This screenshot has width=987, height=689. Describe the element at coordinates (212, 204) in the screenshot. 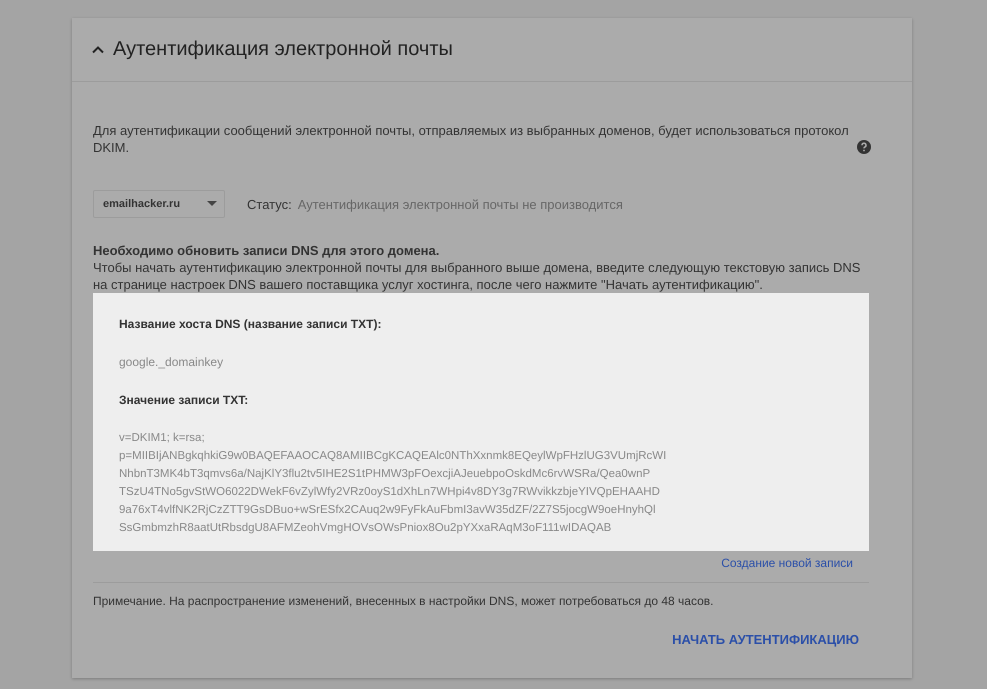

I see `dropdown-caret-icon` at that location.